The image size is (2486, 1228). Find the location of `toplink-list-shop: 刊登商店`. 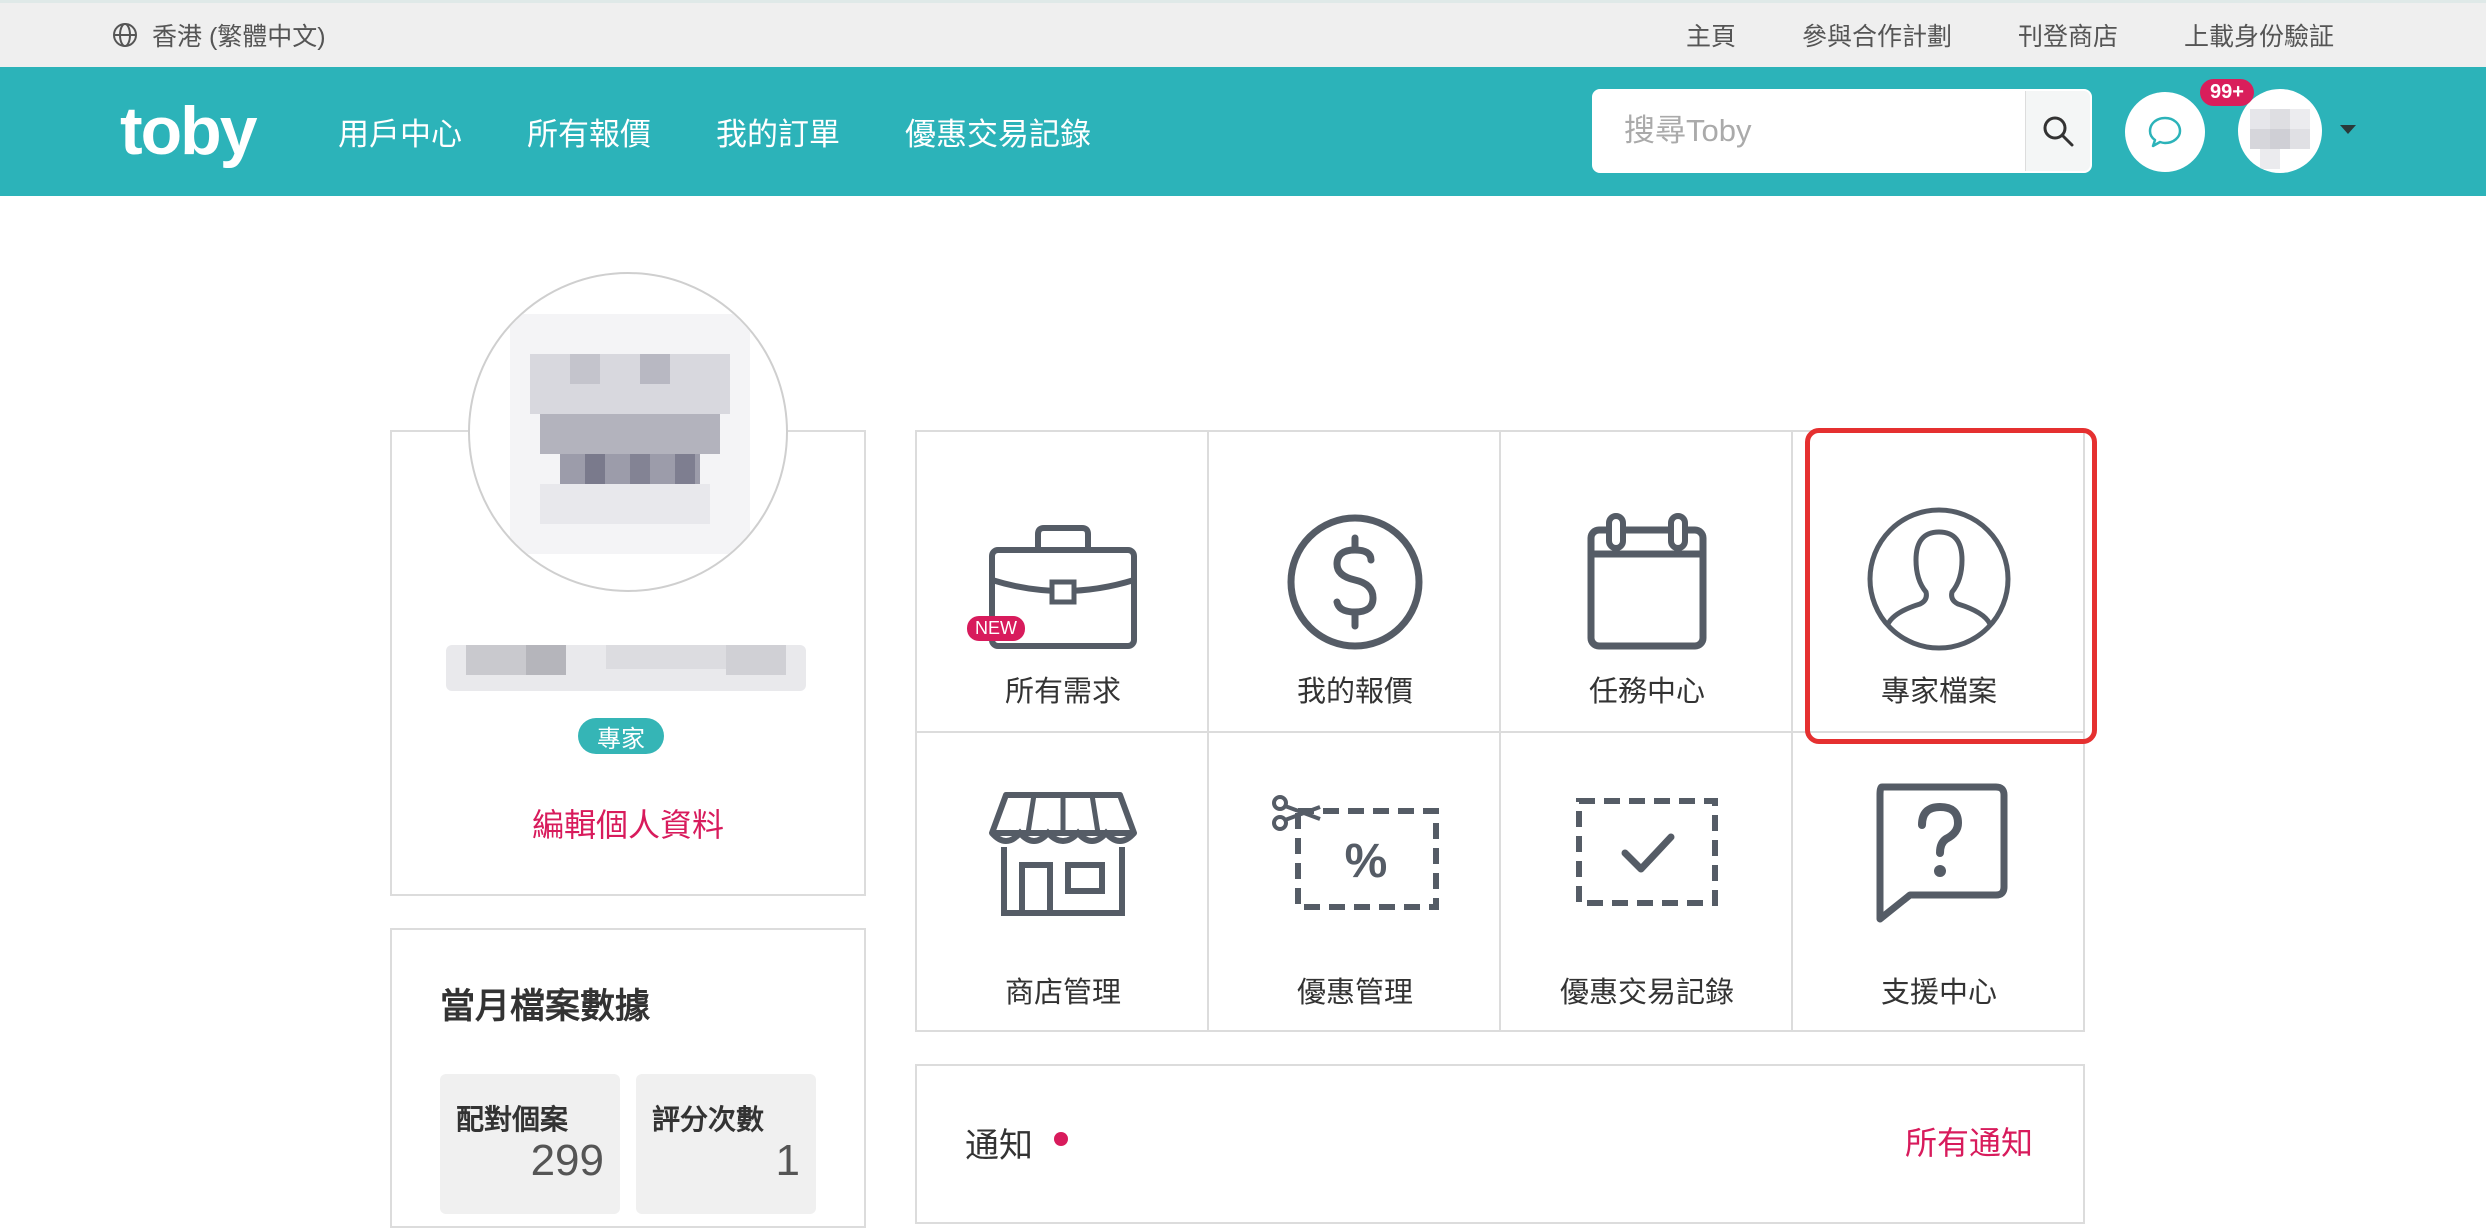

toplink-list-shop: 刊登商店 is located at coordinates (2068, 35).